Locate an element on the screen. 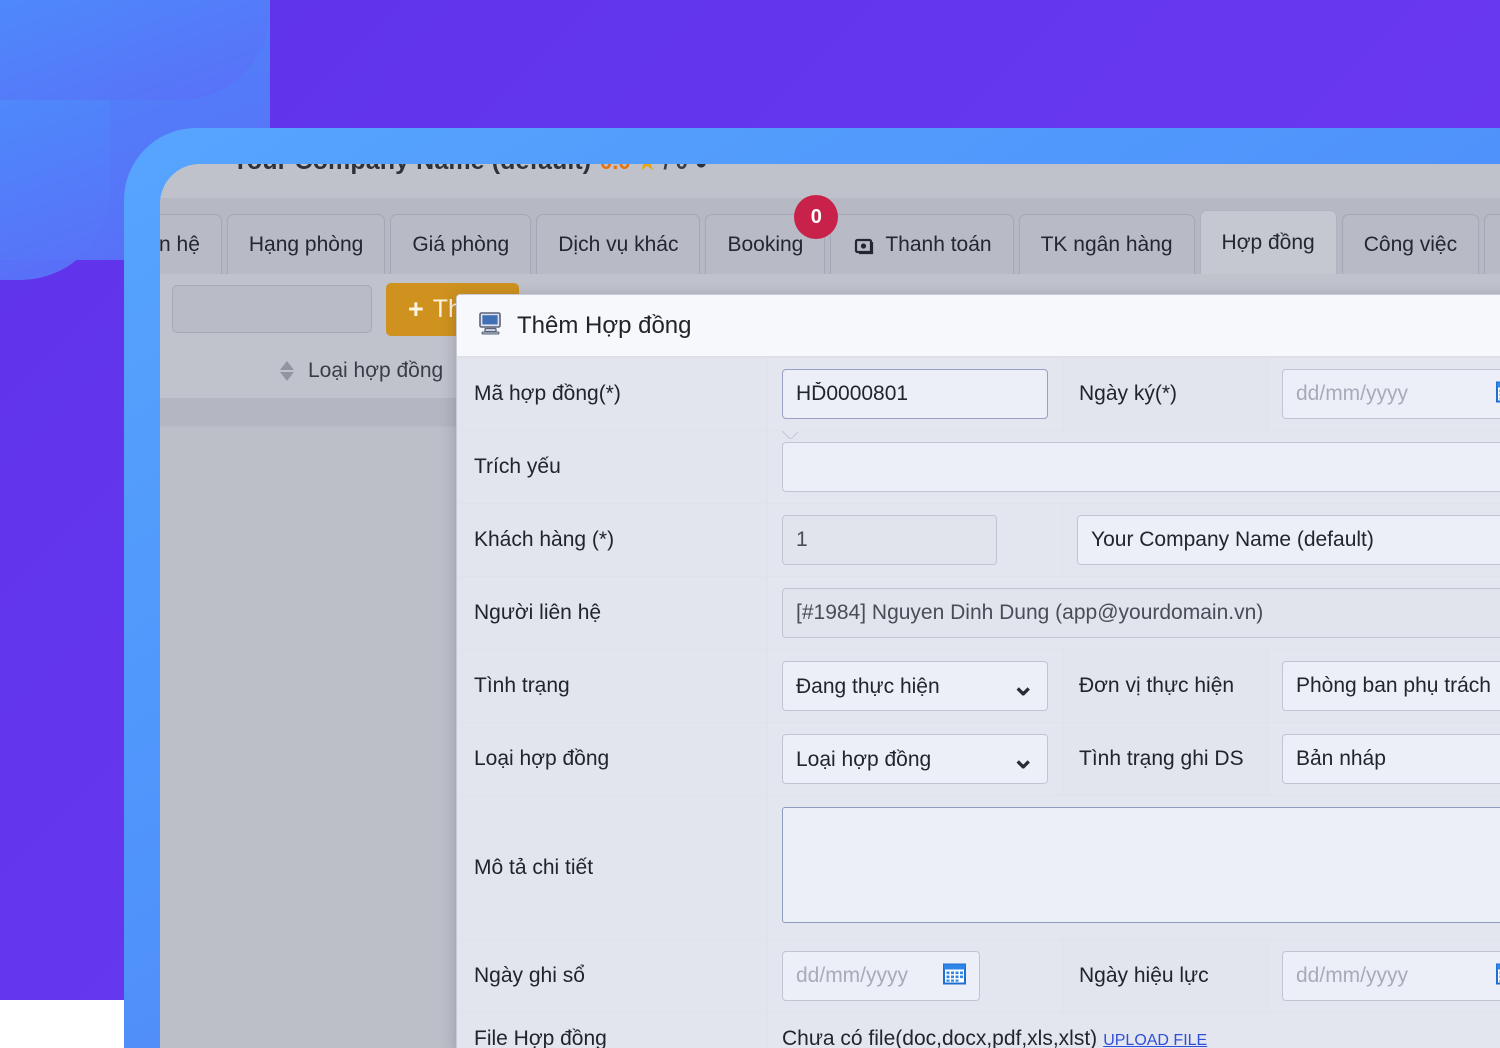 Image resolution: width=1500 pixels, height=1048 pixels. trich-yeu-input is located at coordinates (1141, 467).